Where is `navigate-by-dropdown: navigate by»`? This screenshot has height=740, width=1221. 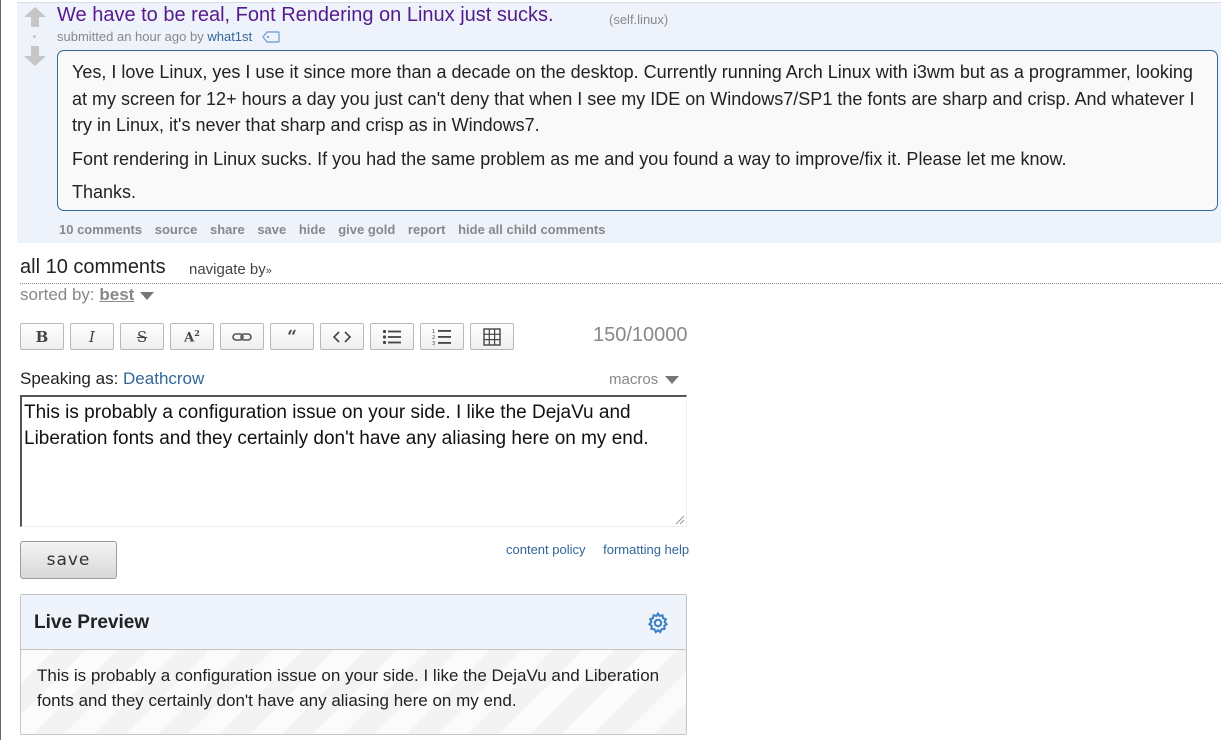 navigate-by-dropdown: navigate by» is located at coordinates (230, 269).